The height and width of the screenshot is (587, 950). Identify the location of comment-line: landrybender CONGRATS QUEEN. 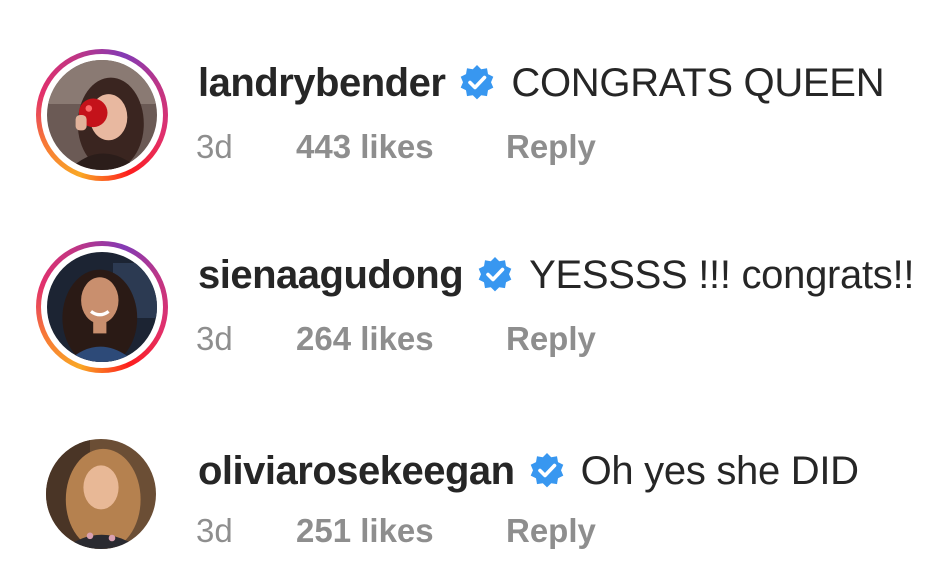
(541, 83).